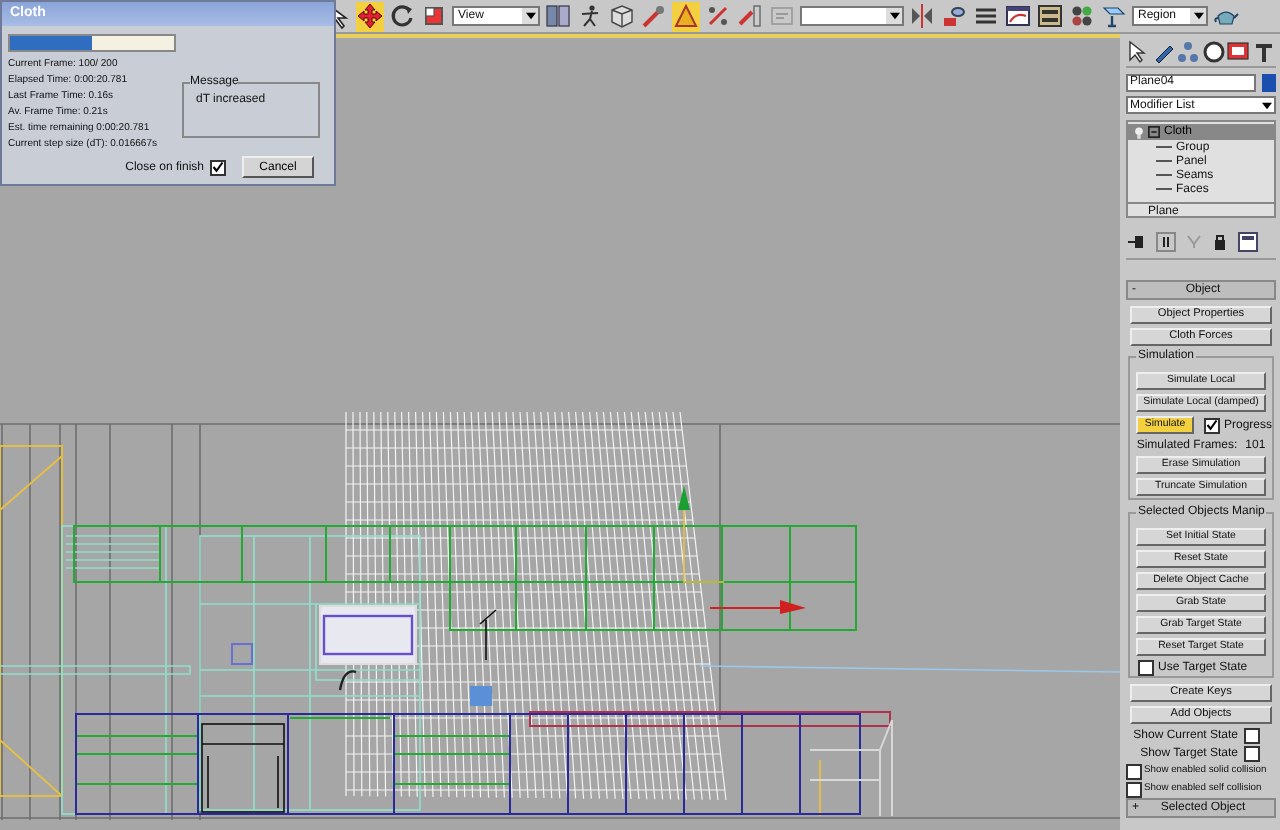 This screenshot has height=830, width=1280. Describe the element at coordinates (622, 16) in the screenshot. I see `cube-icon` at that location.